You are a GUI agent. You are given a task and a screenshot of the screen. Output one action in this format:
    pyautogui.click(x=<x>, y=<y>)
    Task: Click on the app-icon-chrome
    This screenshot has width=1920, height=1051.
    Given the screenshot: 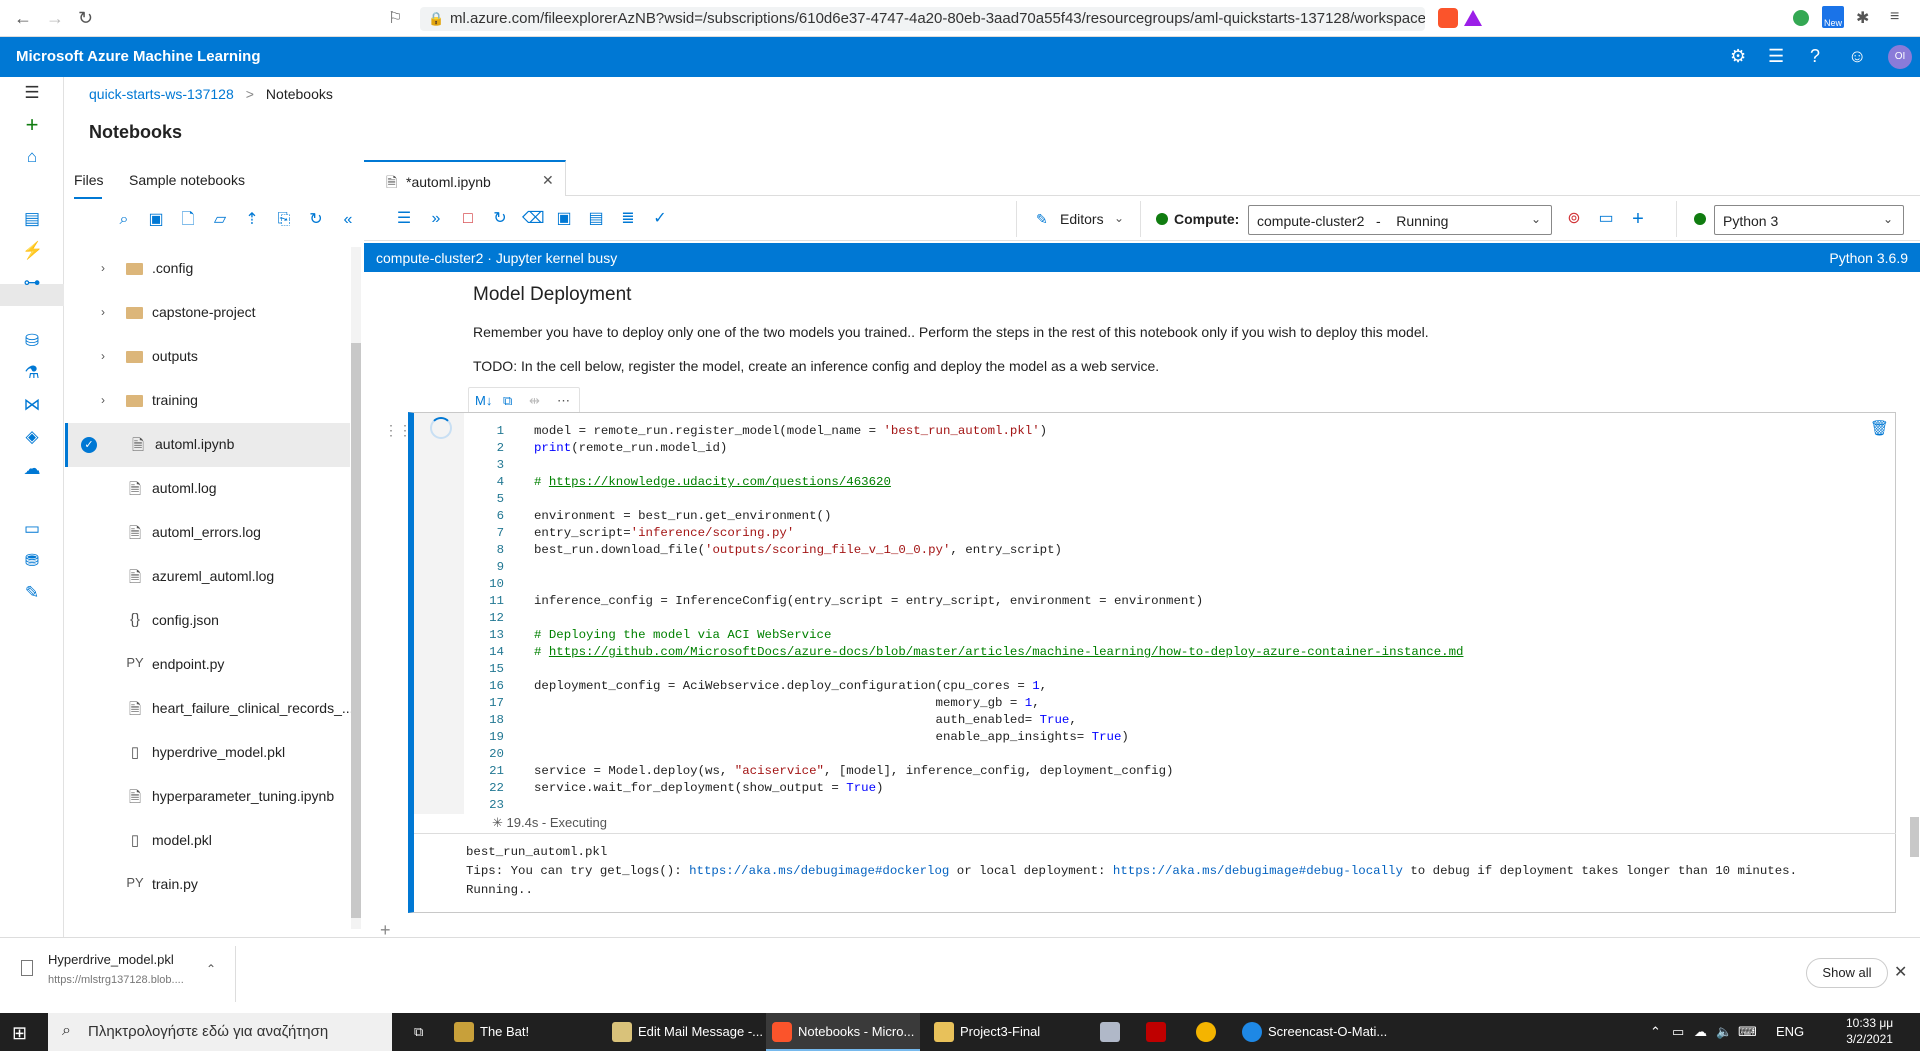 What is the action you would take?
    pyautogui.click(x=1206, y=1032)
    